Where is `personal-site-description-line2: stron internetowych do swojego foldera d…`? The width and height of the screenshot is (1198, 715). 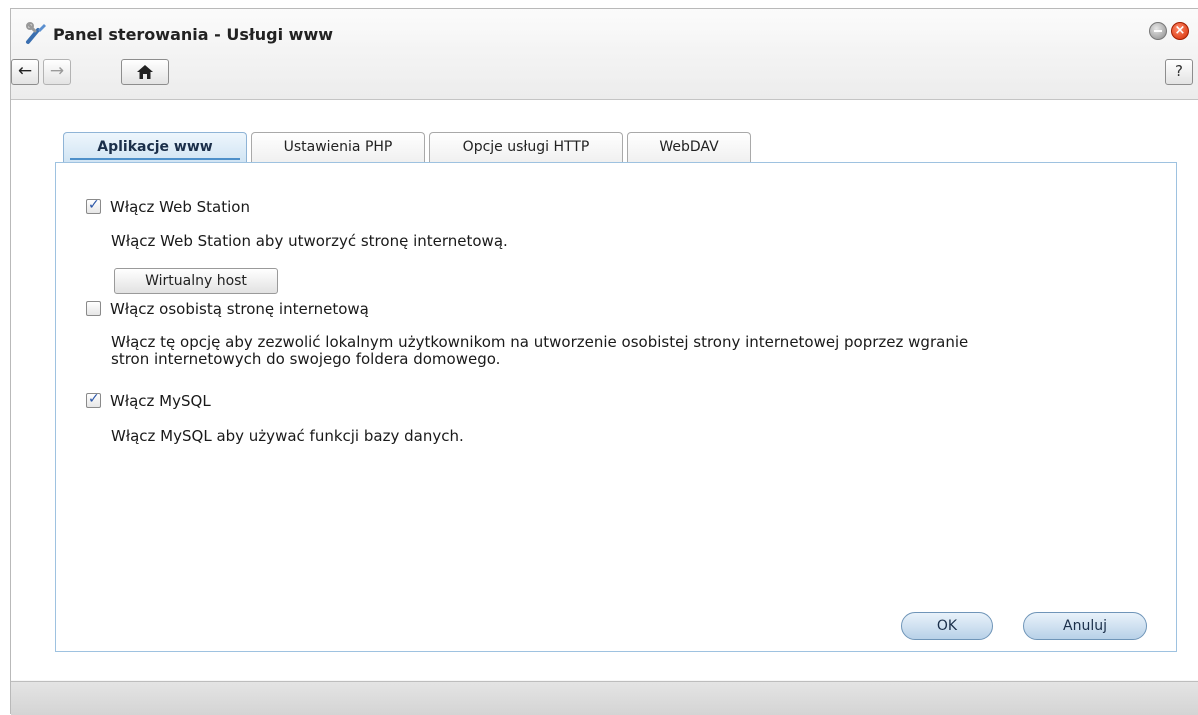
personal-site-description-line2: stron internetowych do swojego foldera d… is located at coordinates (306, 359).